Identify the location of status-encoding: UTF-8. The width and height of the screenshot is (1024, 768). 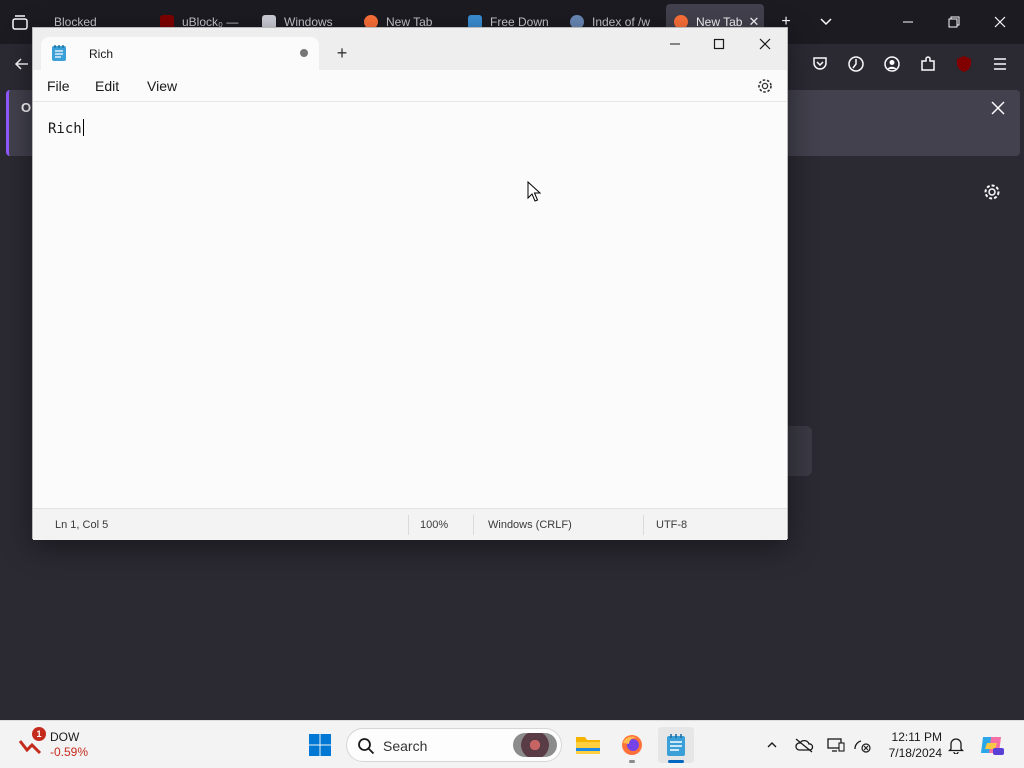
(672, 525).